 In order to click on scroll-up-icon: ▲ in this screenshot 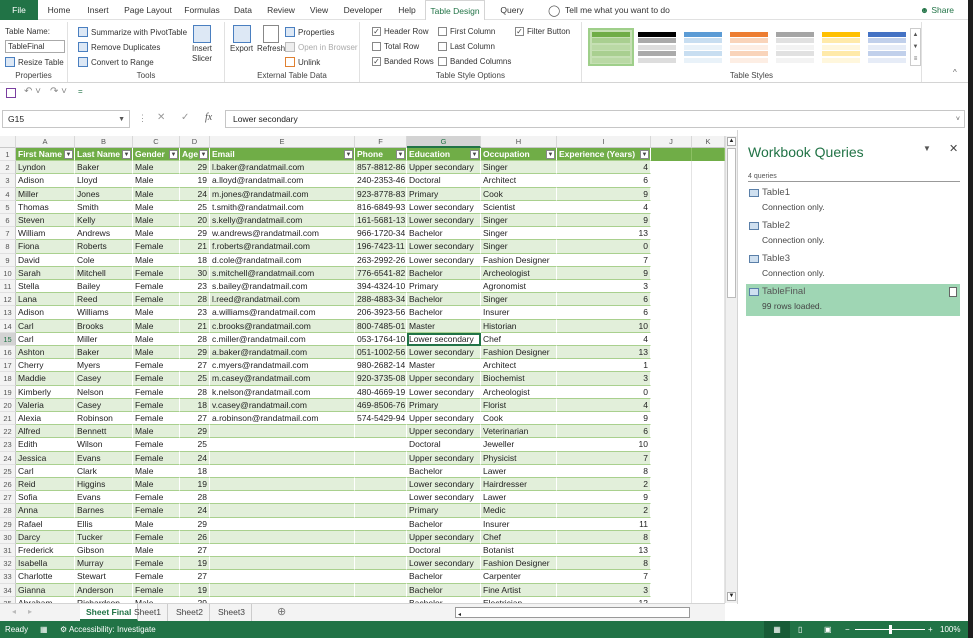, I will do `click(731, 141)`.